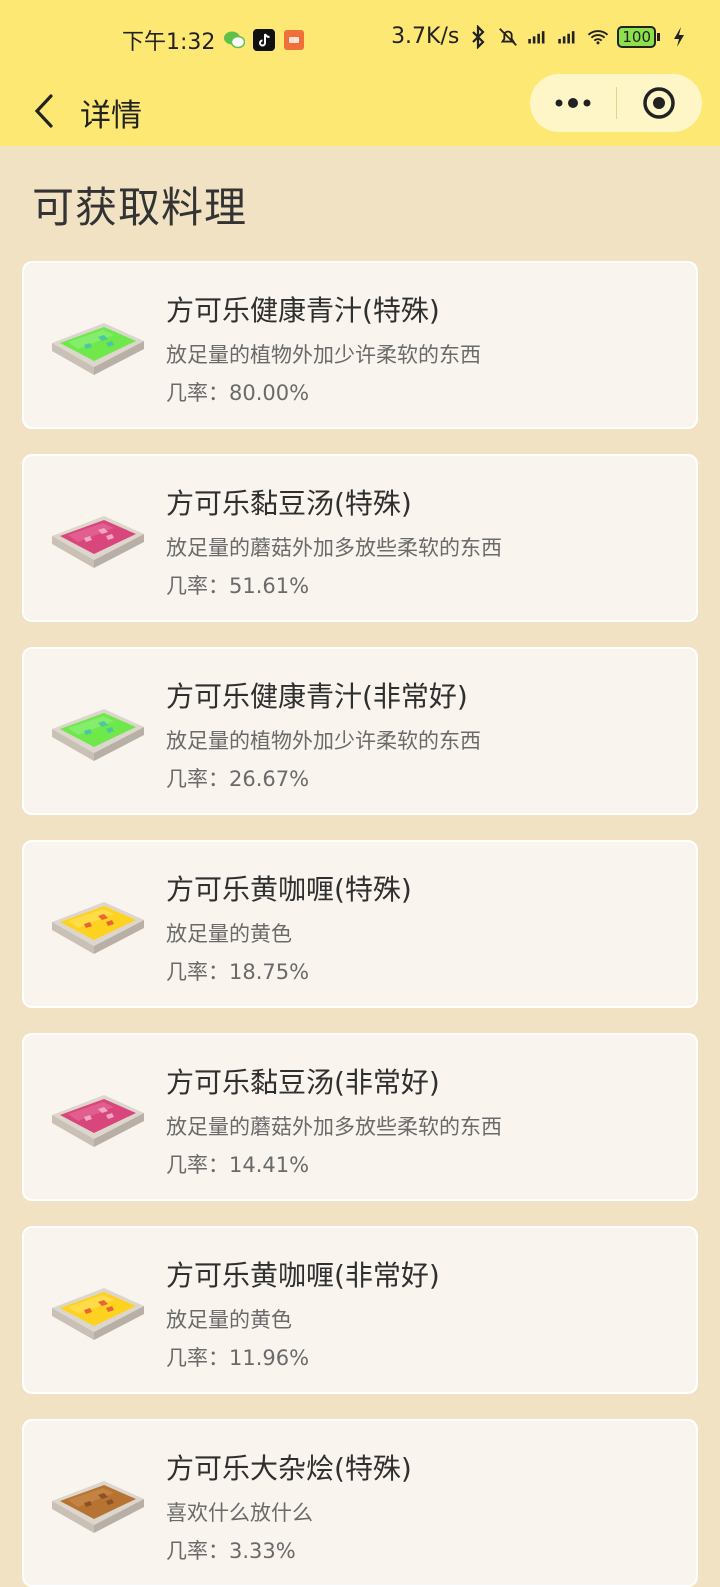  I want to click on bluetooth-icon, so click(478, 36).